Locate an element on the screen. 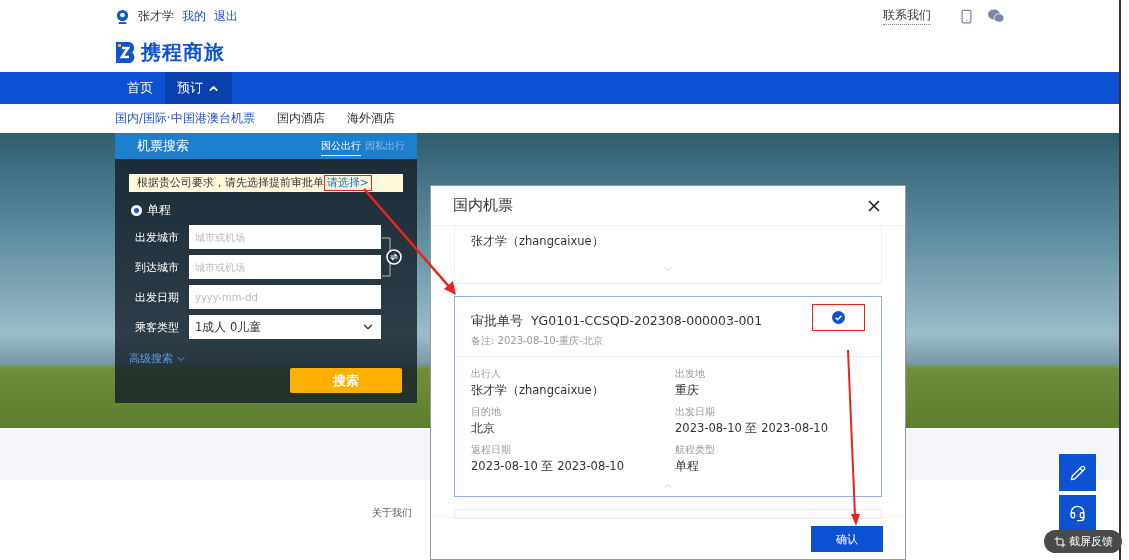  detail-label: 出发日期 is located at coordinates (695, 412).